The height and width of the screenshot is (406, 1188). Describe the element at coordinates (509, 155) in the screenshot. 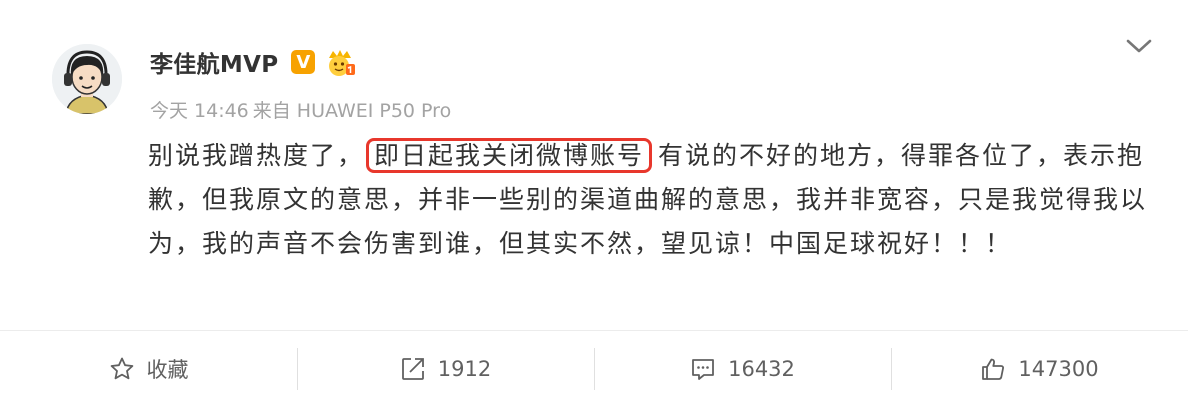

I see `highlighted-text: 即日起我关闭微博账号` at that location.